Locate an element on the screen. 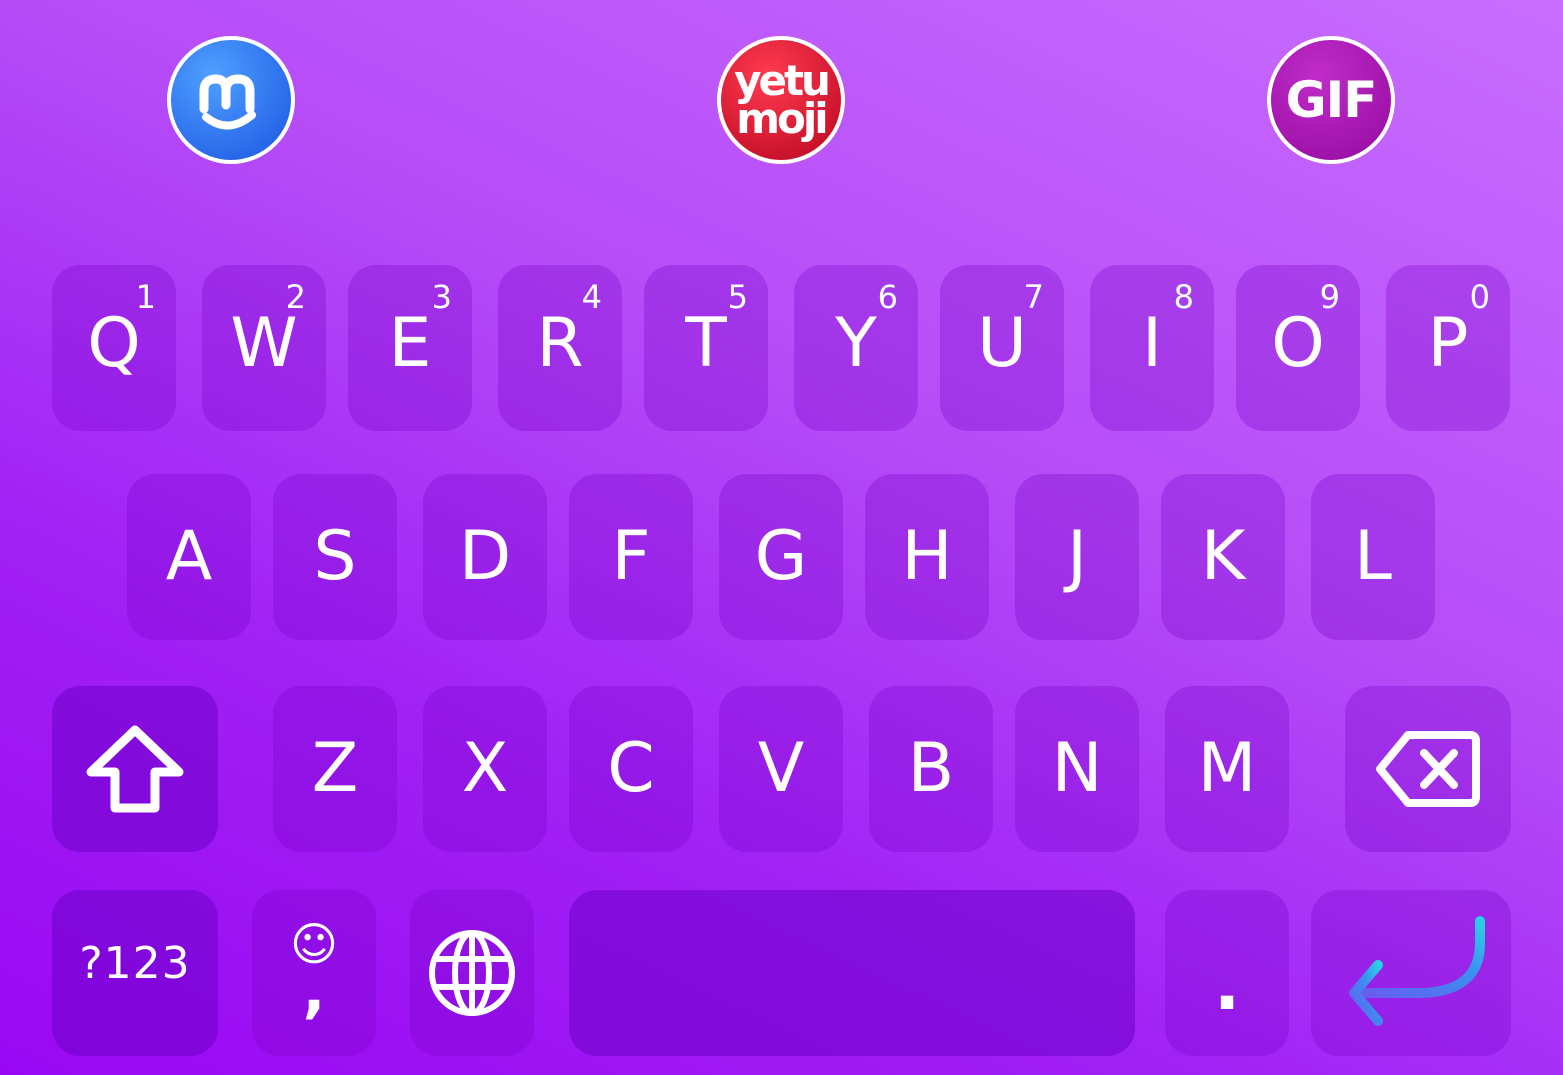 The height and width of the screenshot is (1075, 1563). comma-label: , is located at coordinates (314, 991).